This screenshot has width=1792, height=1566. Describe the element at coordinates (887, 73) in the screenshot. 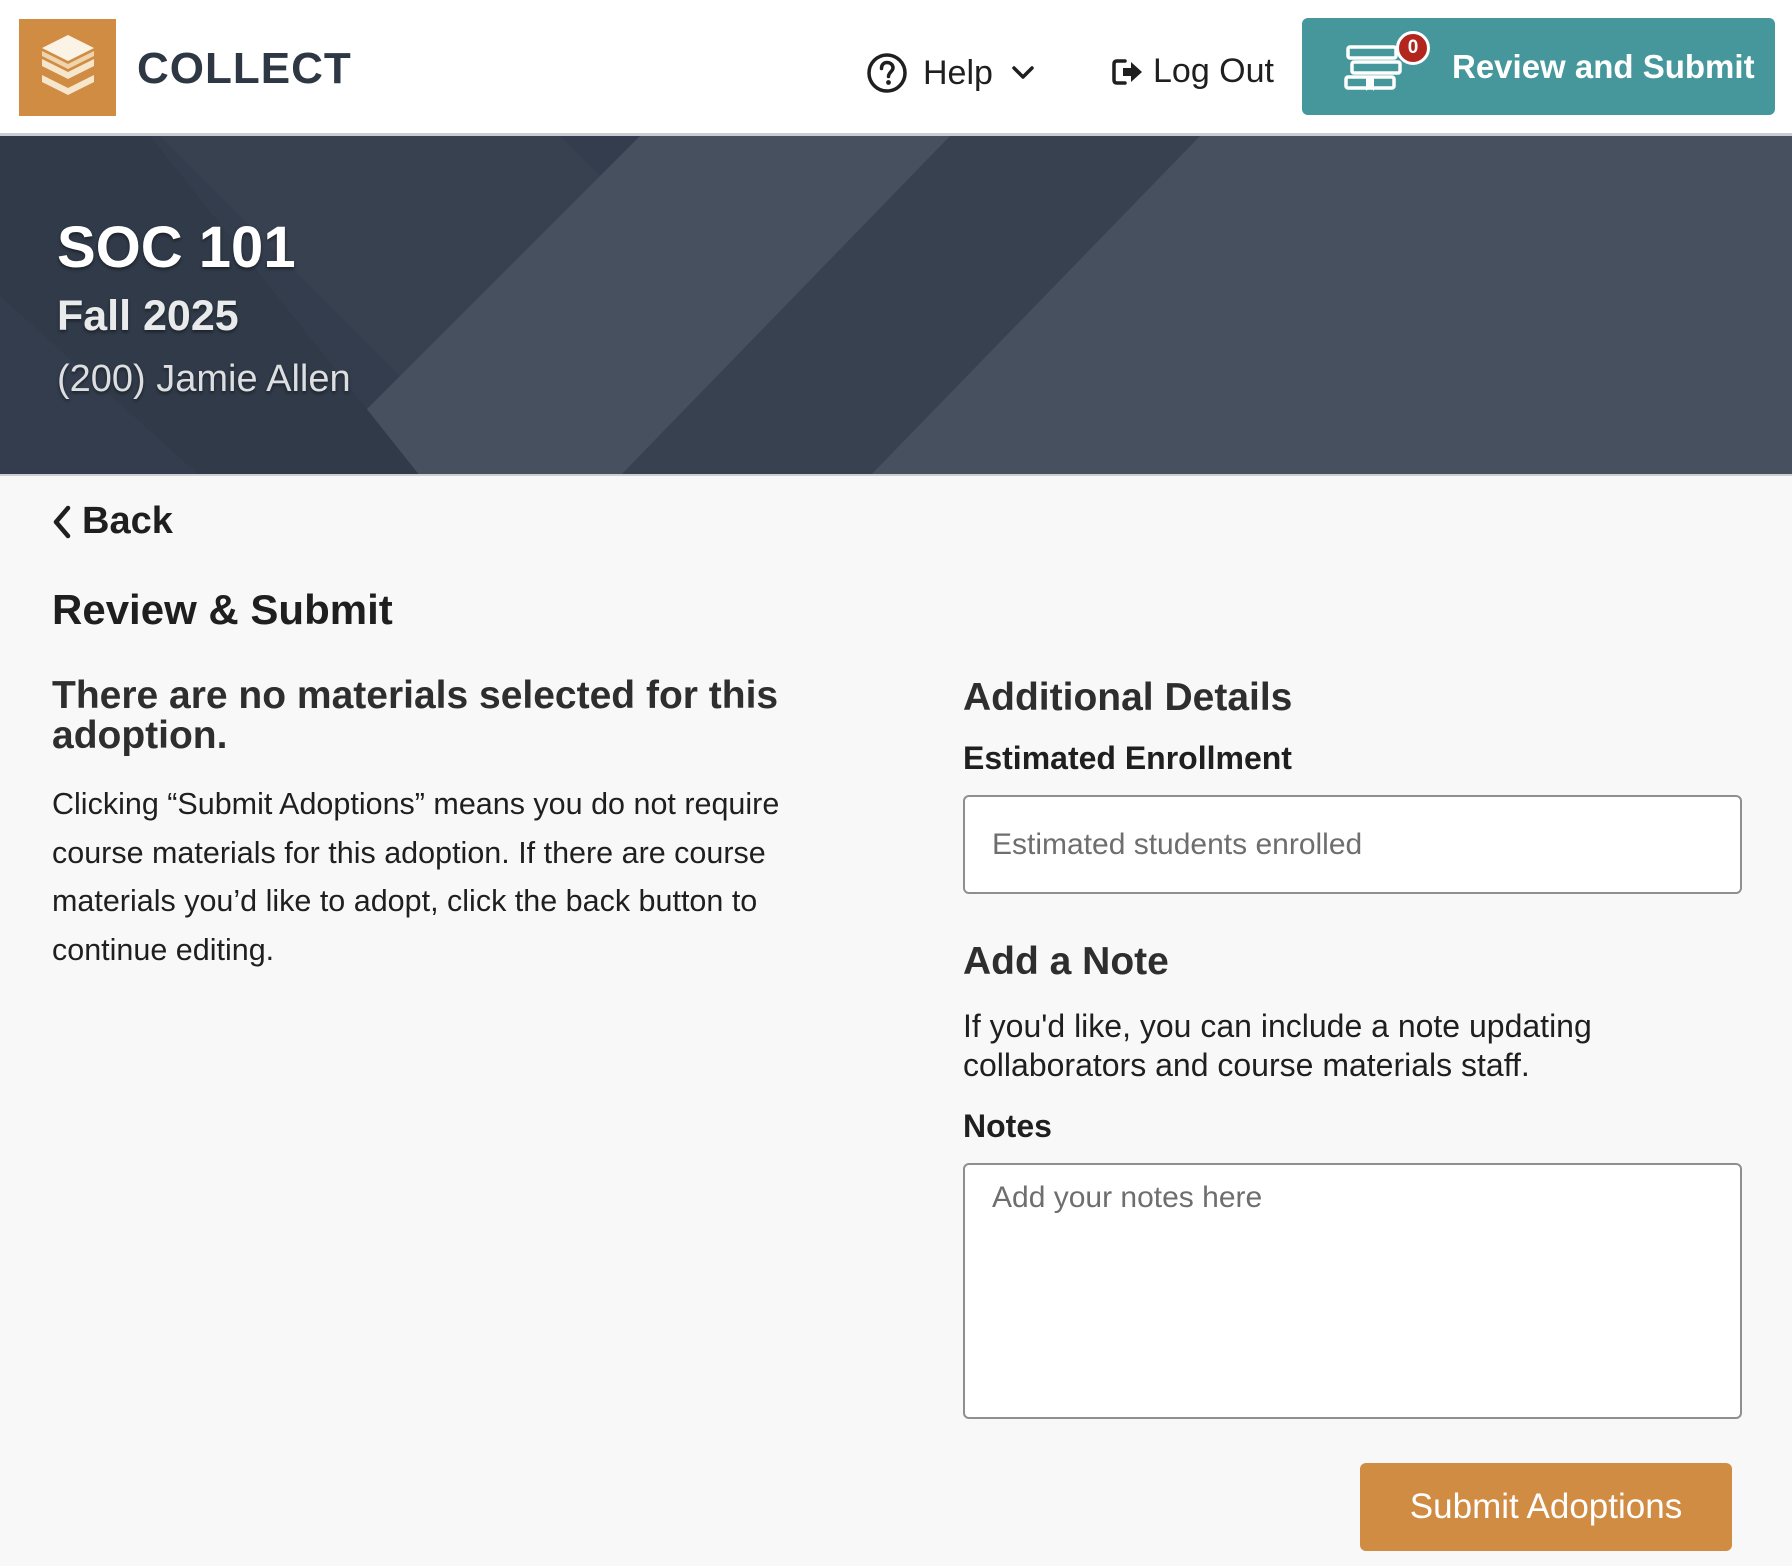

I see `question-circle-icon` at that location.